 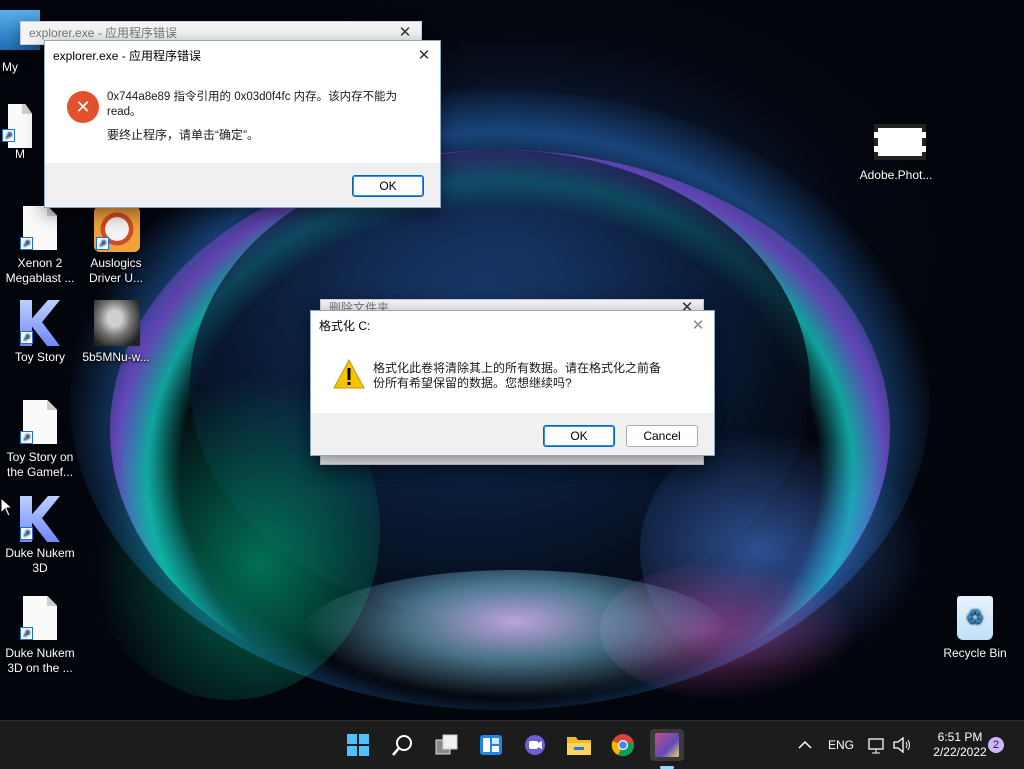 What do you see at coordinates (960, 752) in the screenshot?
I see `clock-date: 2/22/2022` at bounding box center [960, 752].